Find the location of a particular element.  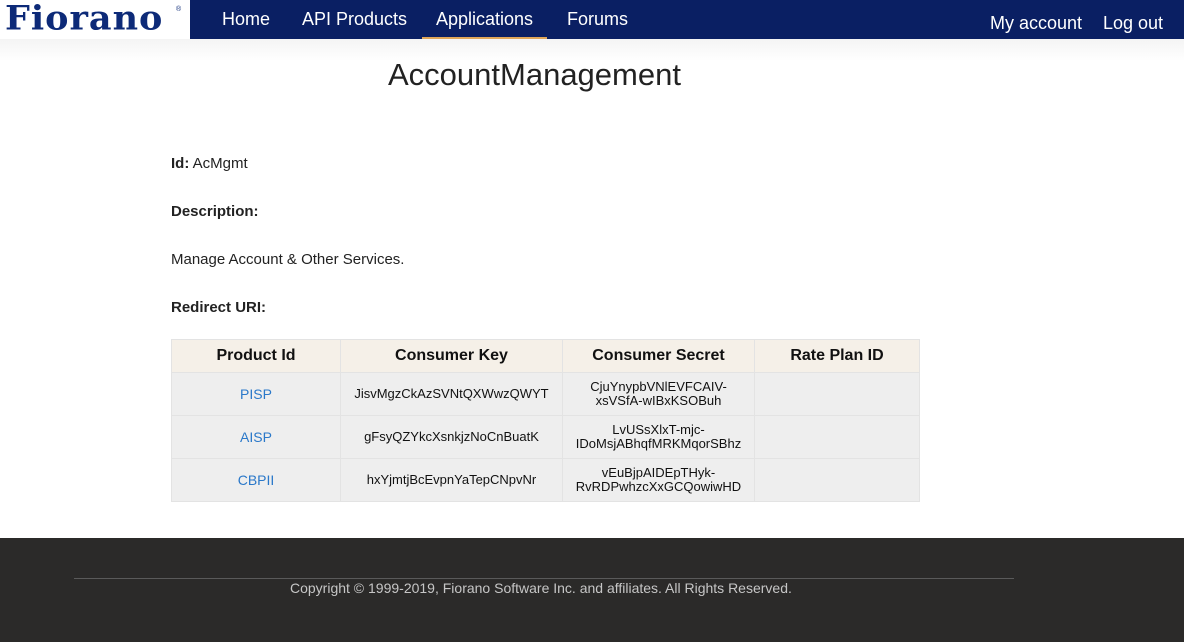

logo-registered-mark: ® is located at coordinates (179, 9).